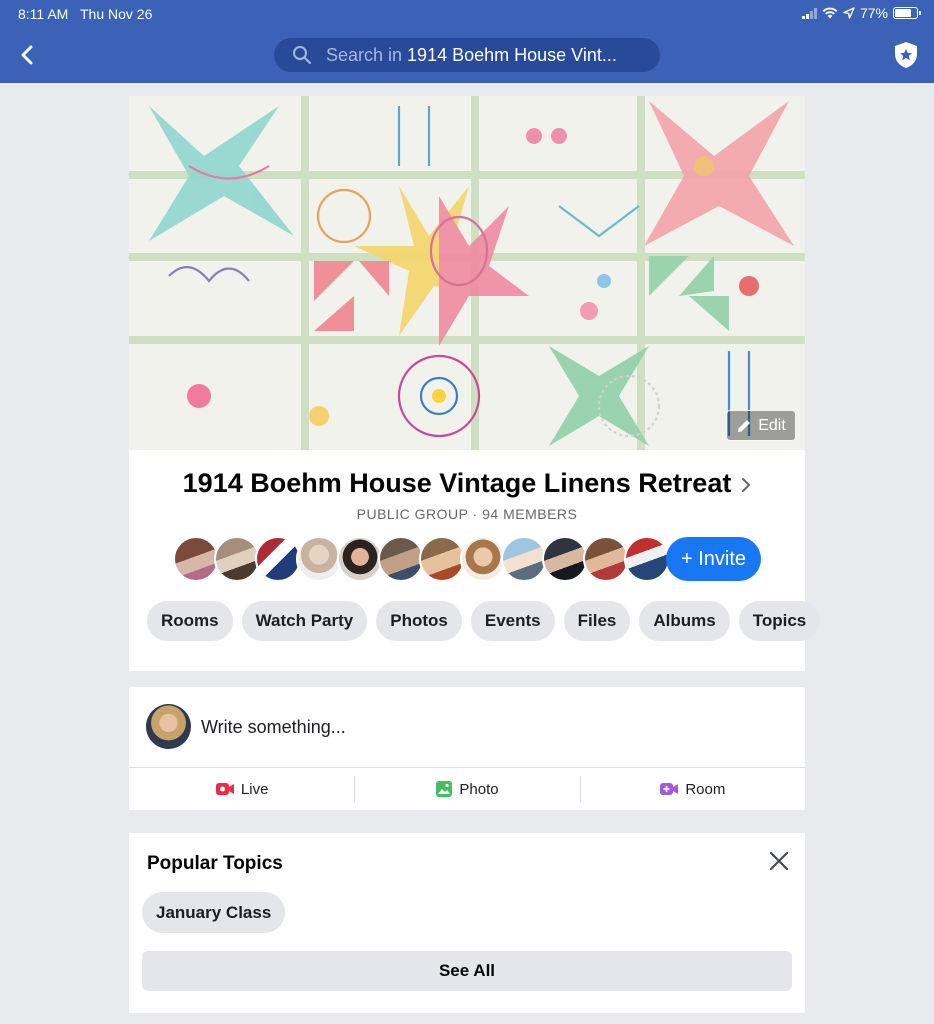 The image size is (934, 1024). What do you see at coordinates (214, 912) in the screenshot?
I see `topic-chip: January Class` at bounding box center [214, 912].